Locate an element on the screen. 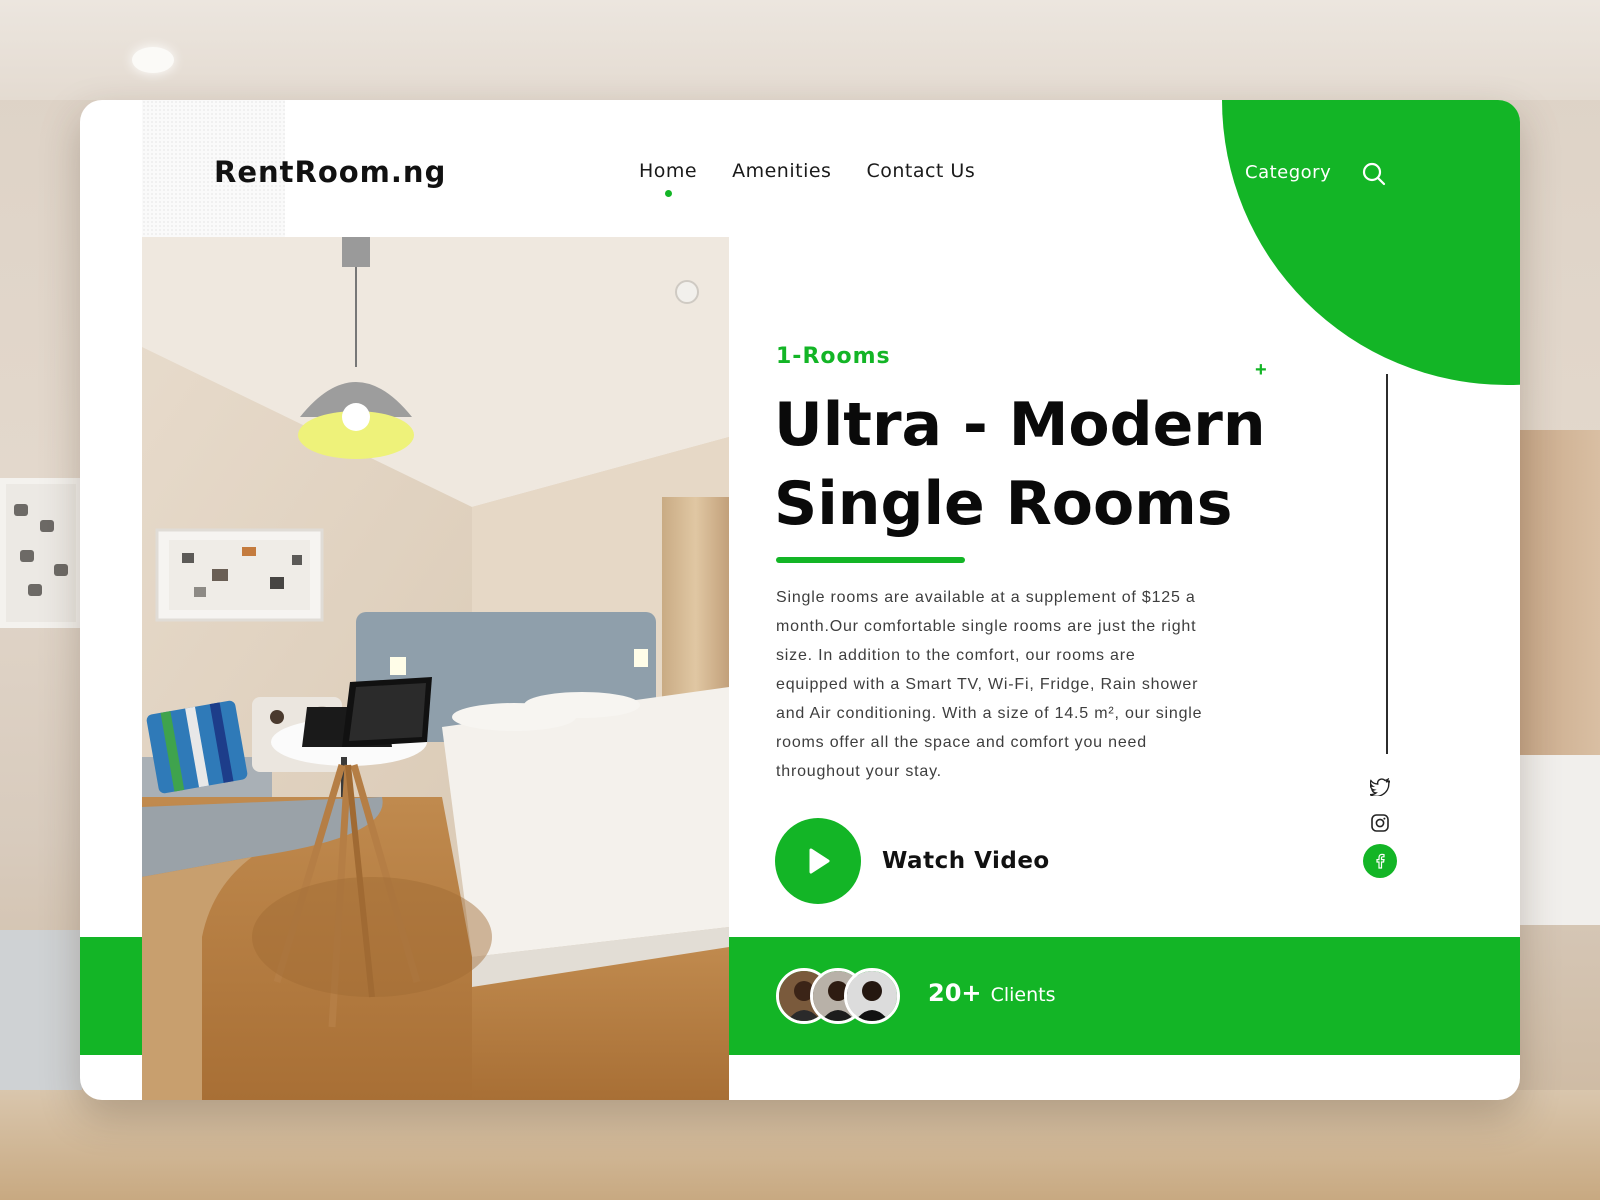 This screenshot has height=1200, width=1600. background-ceiling-light is located at coordinates (153, 60).